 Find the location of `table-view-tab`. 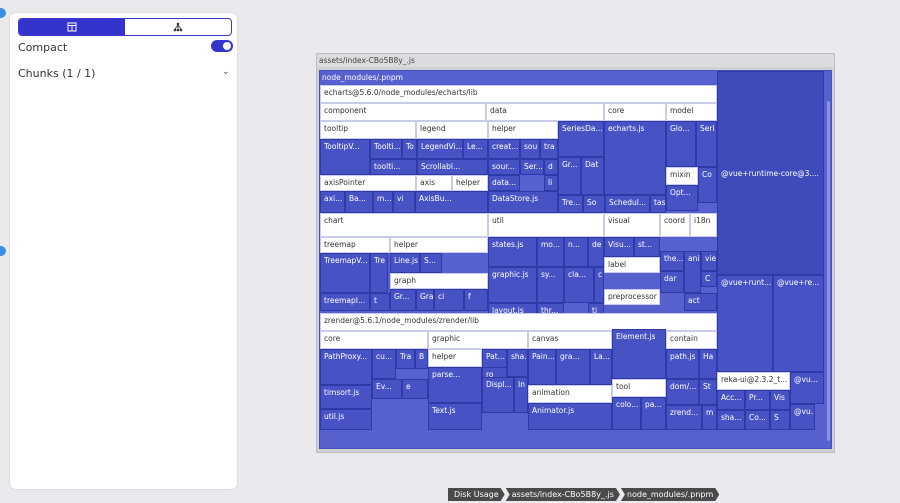

table-view-tab is located at coordinates (72, 27).